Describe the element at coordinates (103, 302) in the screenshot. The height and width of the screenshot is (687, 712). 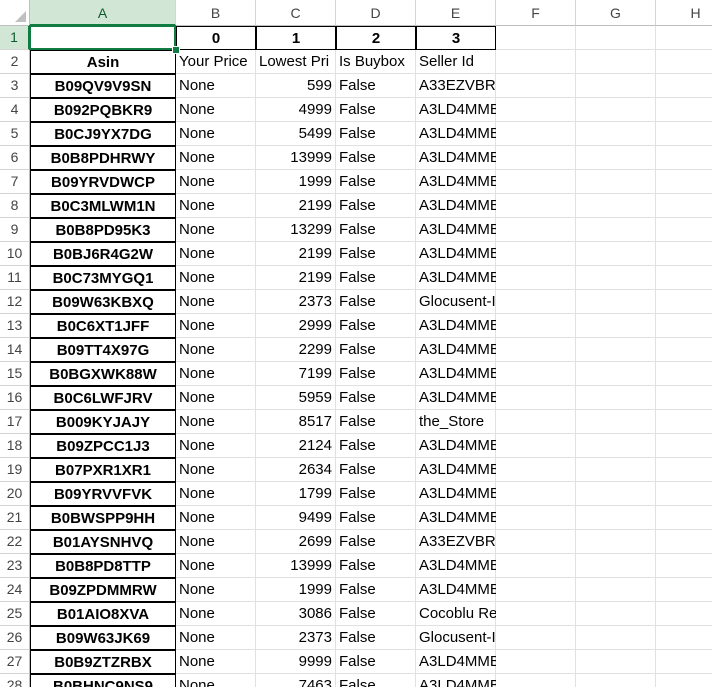
I see `asin-cell: B09W63KBXQ` at that location.